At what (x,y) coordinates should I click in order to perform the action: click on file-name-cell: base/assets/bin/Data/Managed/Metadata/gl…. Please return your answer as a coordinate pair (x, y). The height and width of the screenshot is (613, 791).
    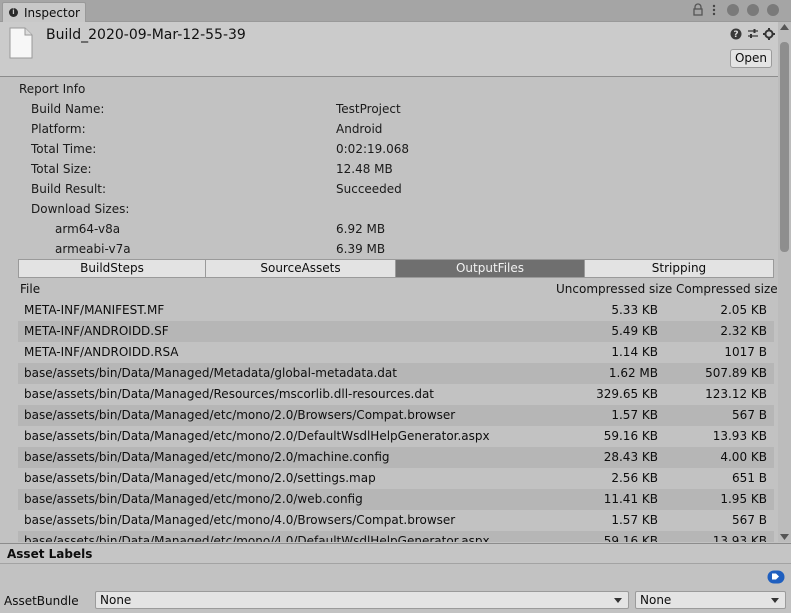
    Looking at the image, I should click on (210, 373).